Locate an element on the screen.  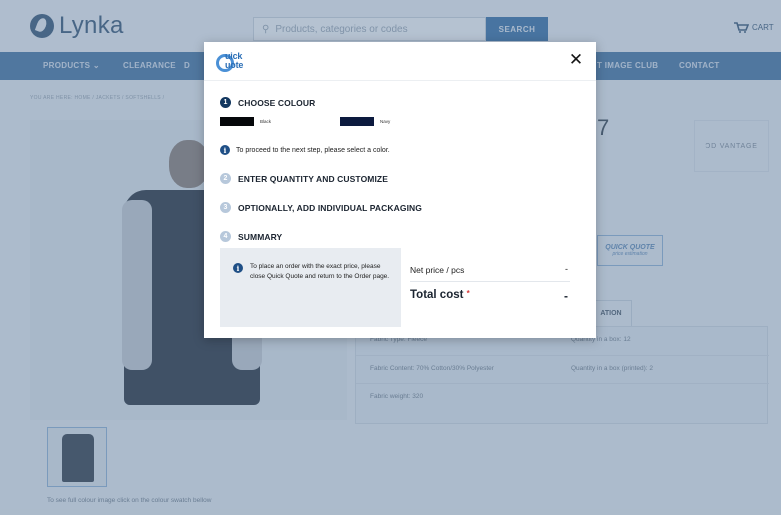
step-number: 1 is located at coordinates (225, 102).